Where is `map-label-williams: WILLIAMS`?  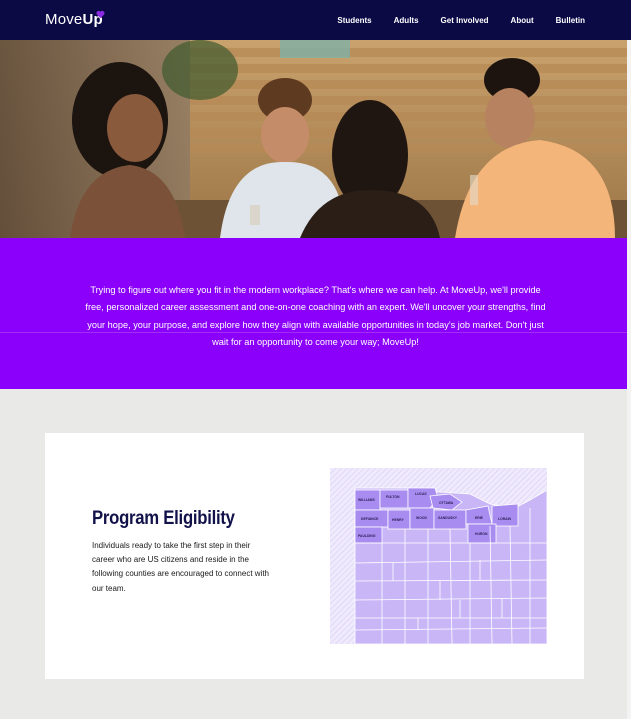
map-label-williams: WILLIAMS is located at coordinates (366, 500).